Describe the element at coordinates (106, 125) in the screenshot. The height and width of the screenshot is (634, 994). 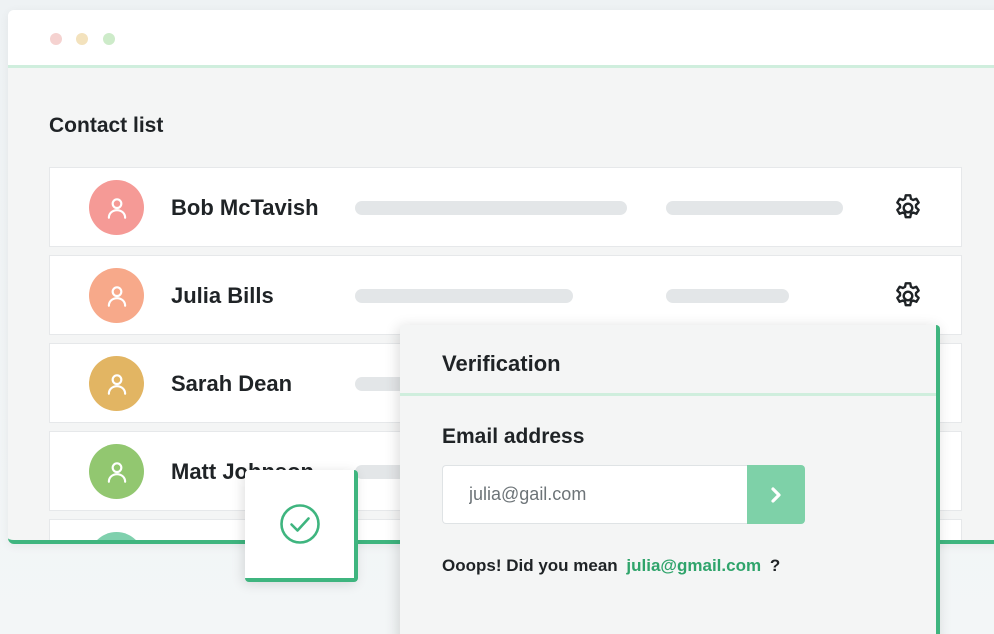
I see `page-title: Contact list` at that location.